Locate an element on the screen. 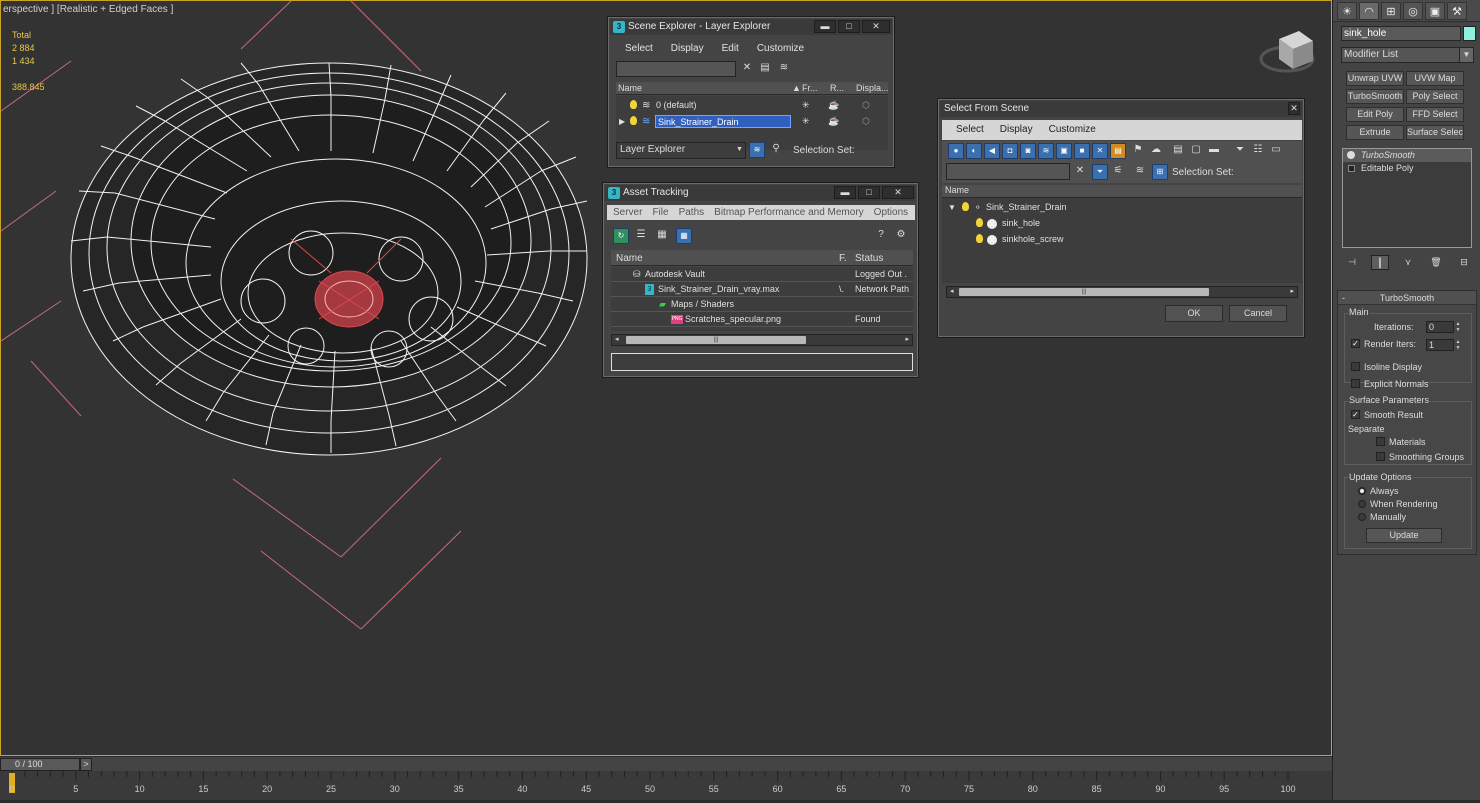 This screenshot has width=1480, height=803. expand-icon: ▶ is located at coordinates (622, 121).